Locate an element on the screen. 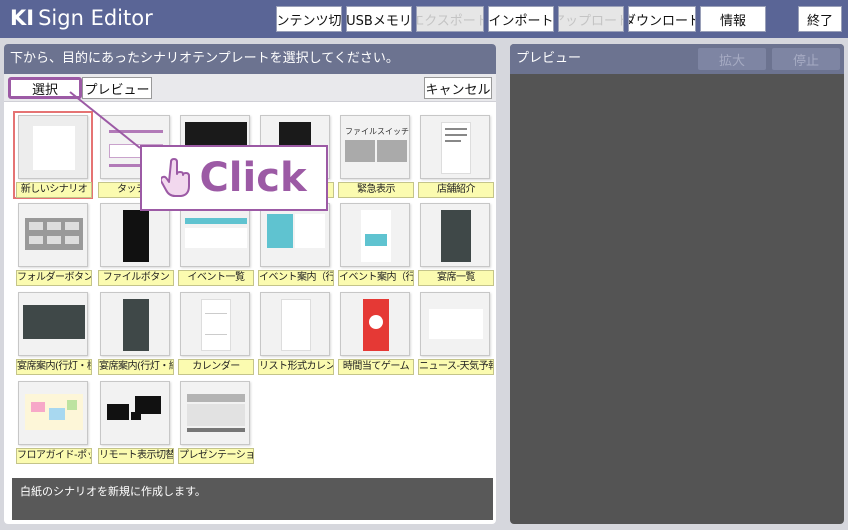 This screenshot has width=848, height=530. cancel-button: キャンセル is located at coordinates (458, 88).